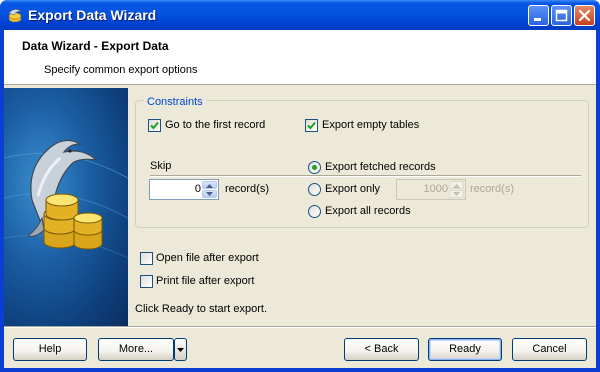 Image resolution: width=600 pixels, height=372 pixels. Describe the element at coordinates (370, 125) in the screenshot. I see `export-empty-tables-label: Export empty tables` at that location.